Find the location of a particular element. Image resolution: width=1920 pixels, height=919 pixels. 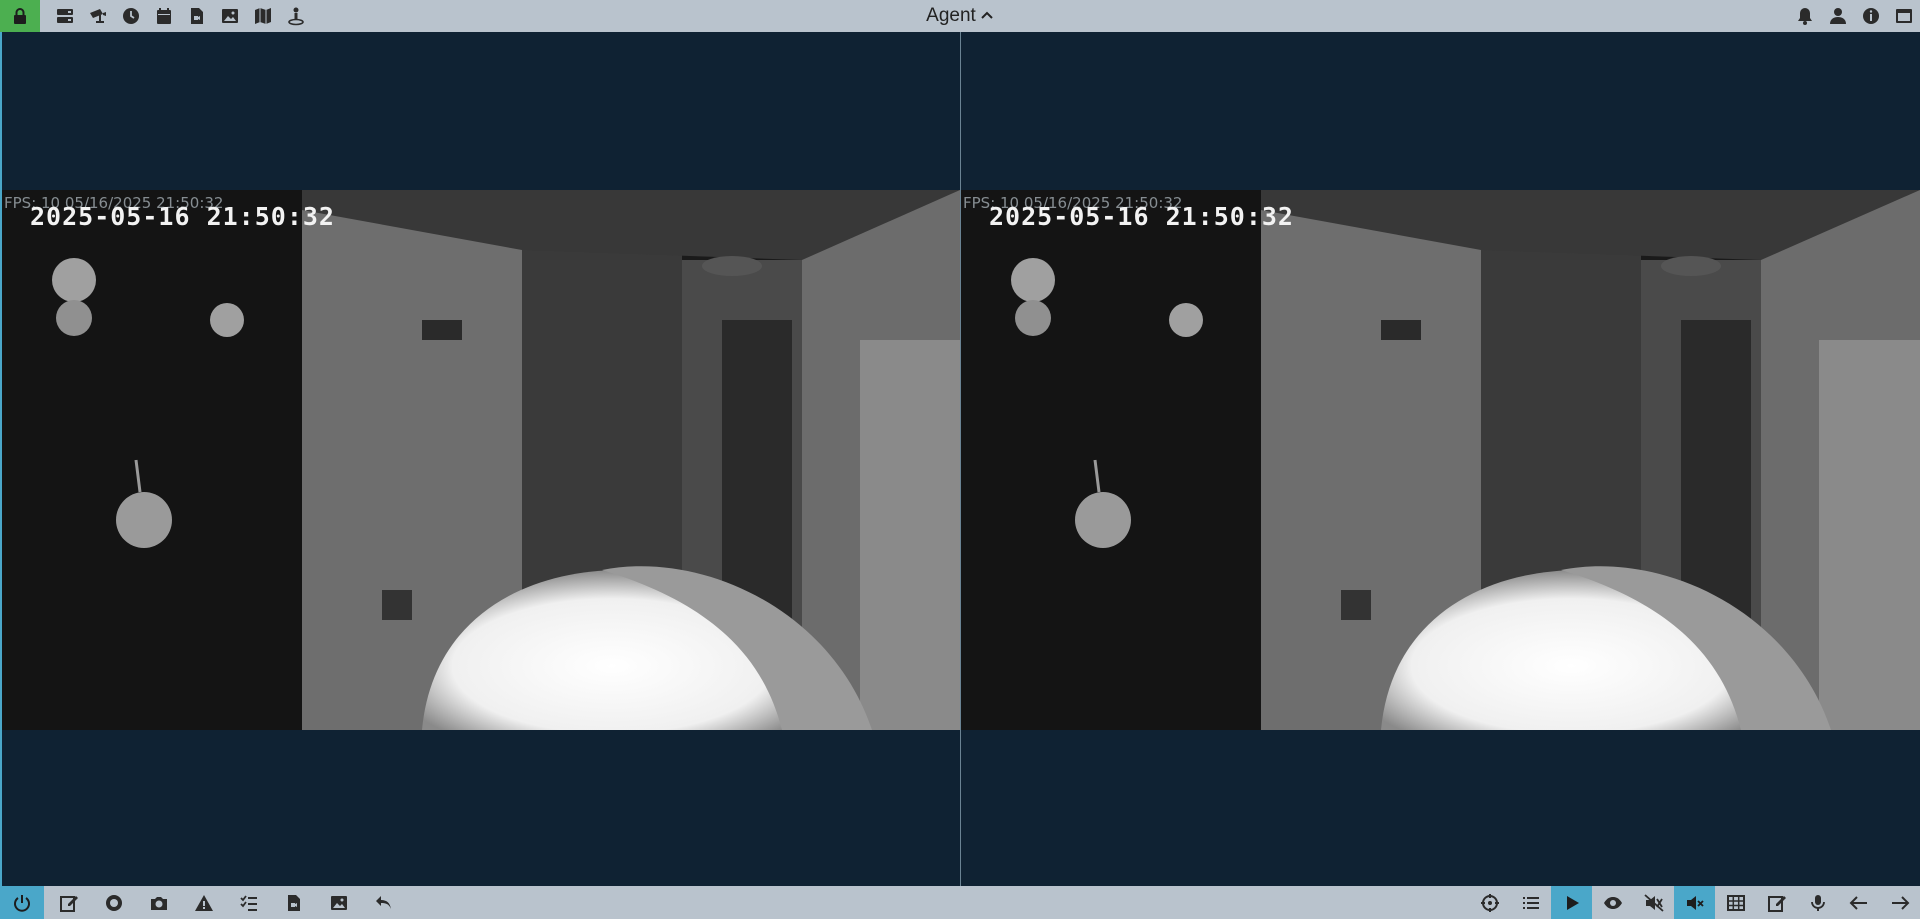

servers-button is located at coordinates (64, 16).